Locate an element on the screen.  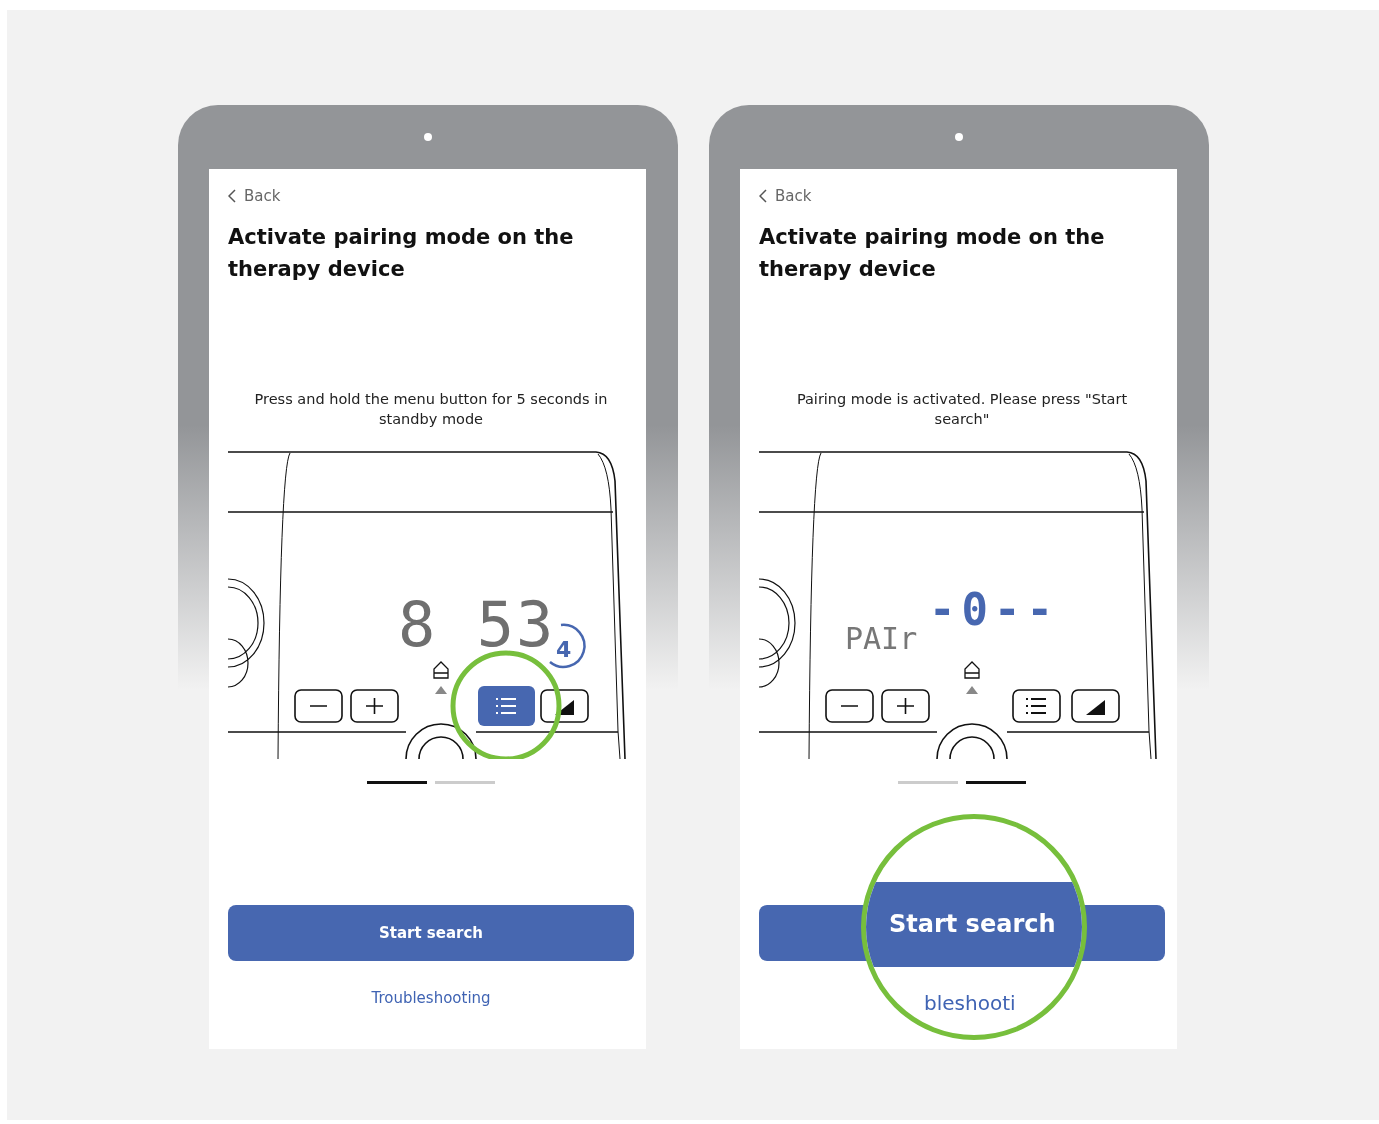
instruction-text: Press and hold the menu button for 5 seconds in standby mode is located at coordinates (431, 409).